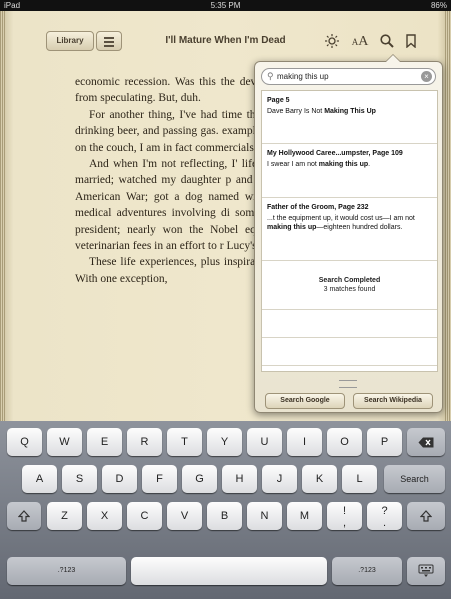  Describe the element at coordinates (229, 571) in the screenshot. I see `space-bar` at that location.